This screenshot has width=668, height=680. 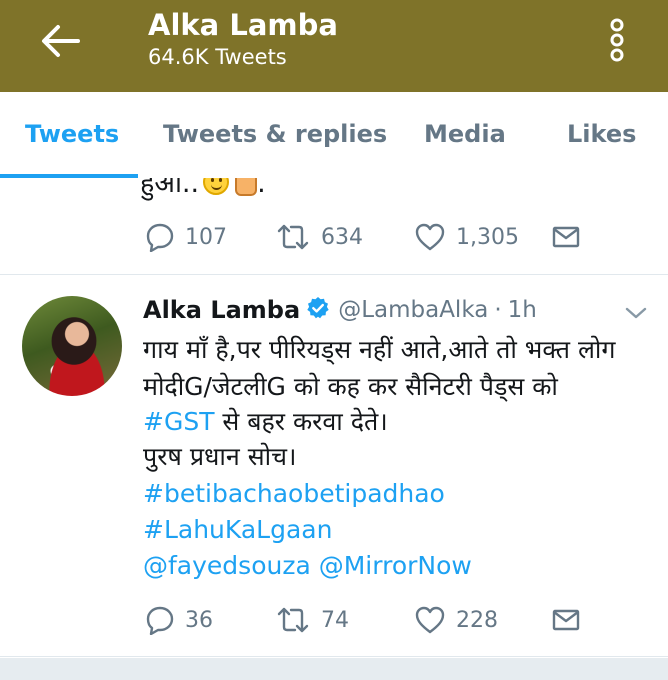 I want to click on retweet-button: 634, so click(x=319, y=237).